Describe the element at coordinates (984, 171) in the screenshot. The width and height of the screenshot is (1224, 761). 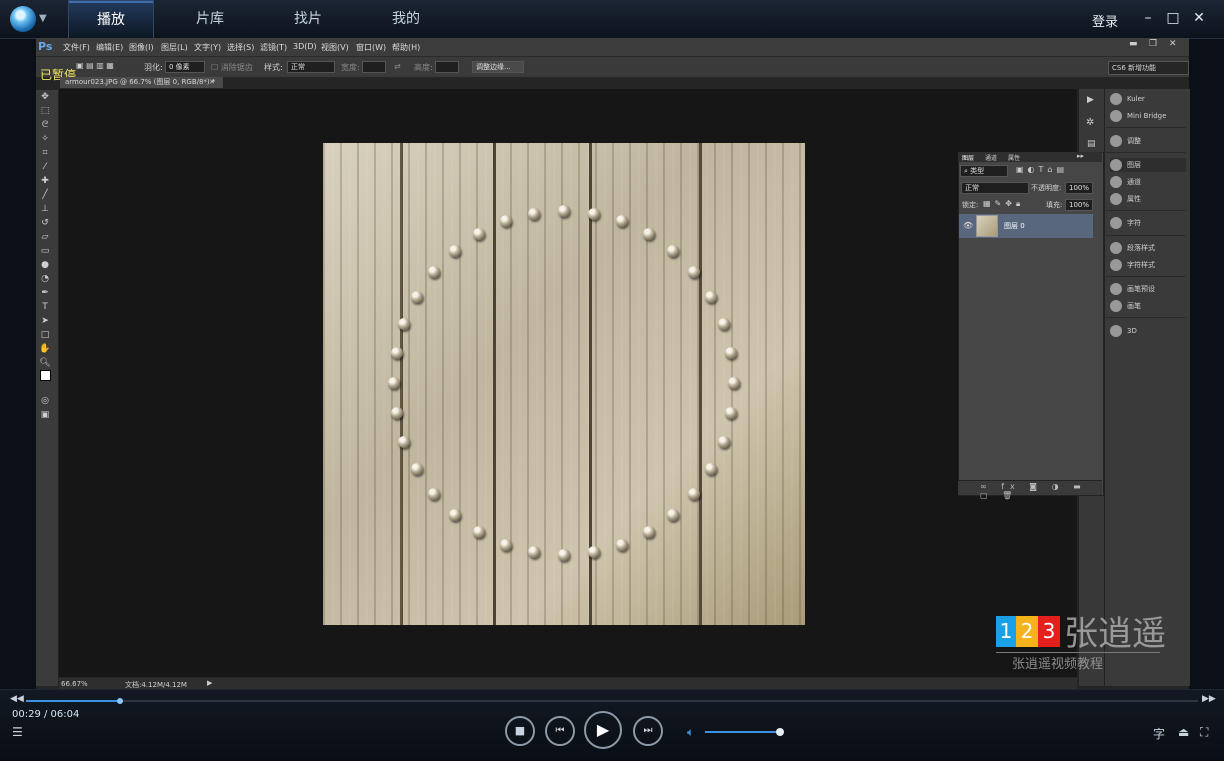
I see `layer-filter-kind-select: ⌕ 类型` at that location.